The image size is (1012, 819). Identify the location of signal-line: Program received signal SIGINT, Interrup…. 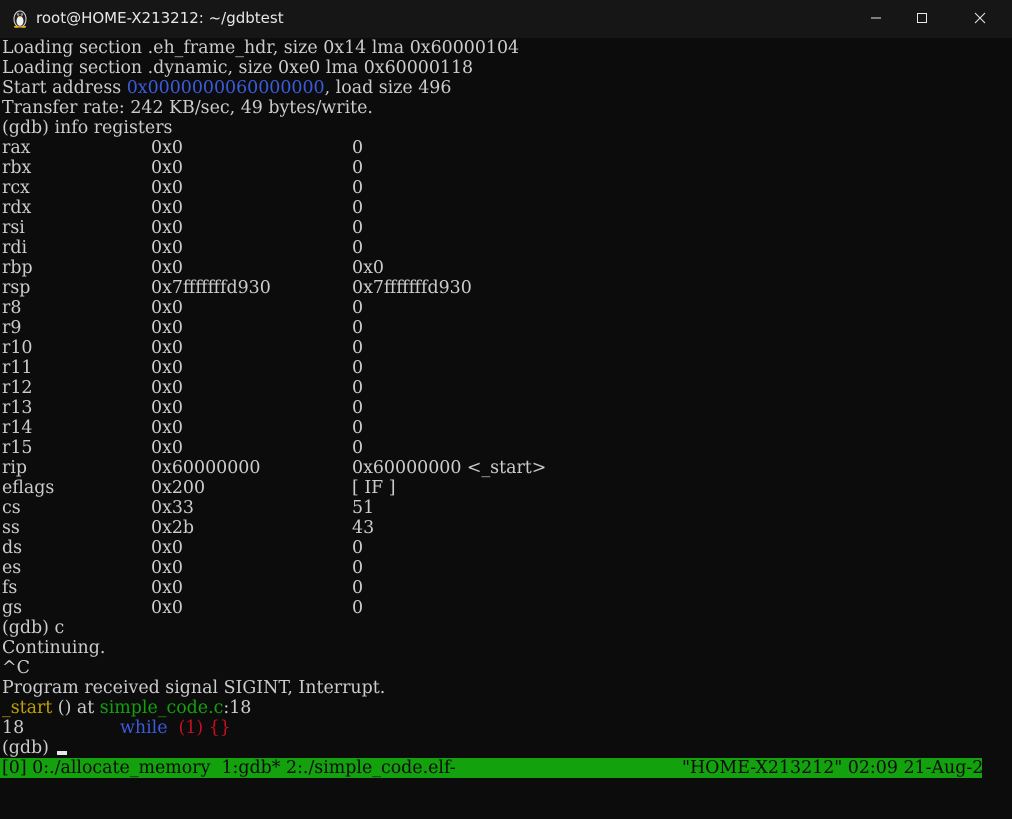
(194, 688).